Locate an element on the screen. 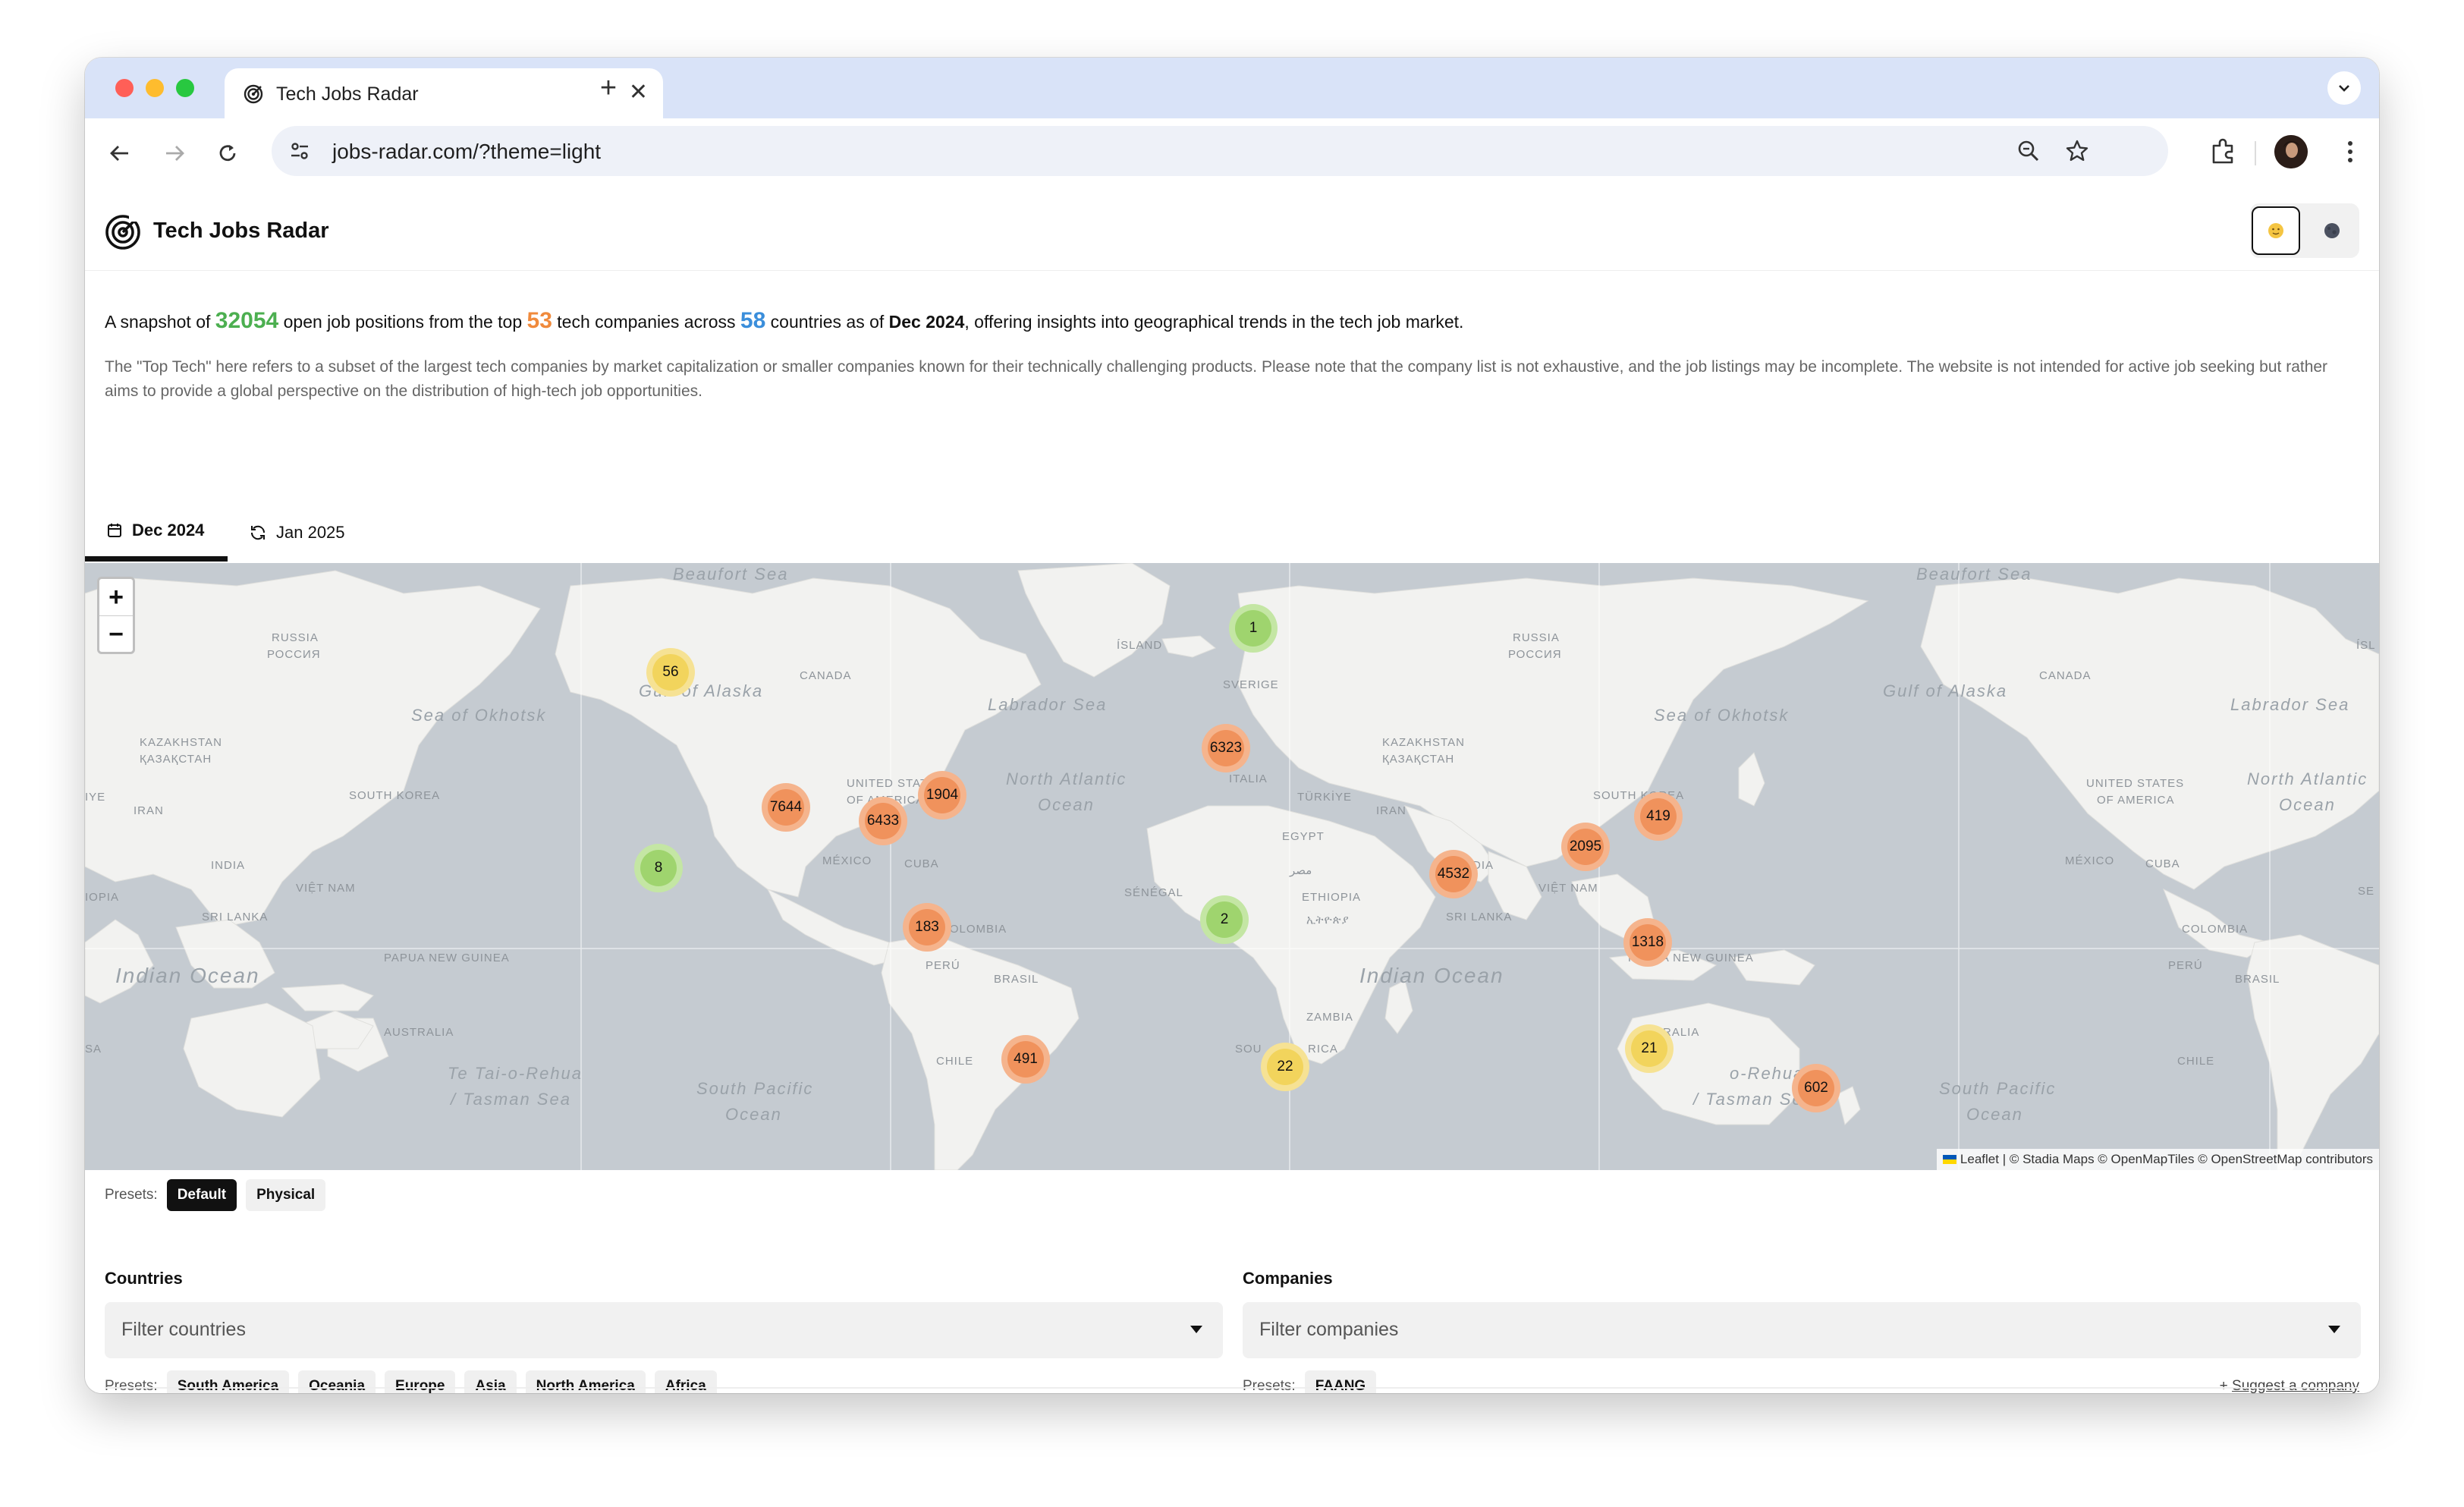  job-cluster-marker: 6323 is located at coordinates (1226, 748).